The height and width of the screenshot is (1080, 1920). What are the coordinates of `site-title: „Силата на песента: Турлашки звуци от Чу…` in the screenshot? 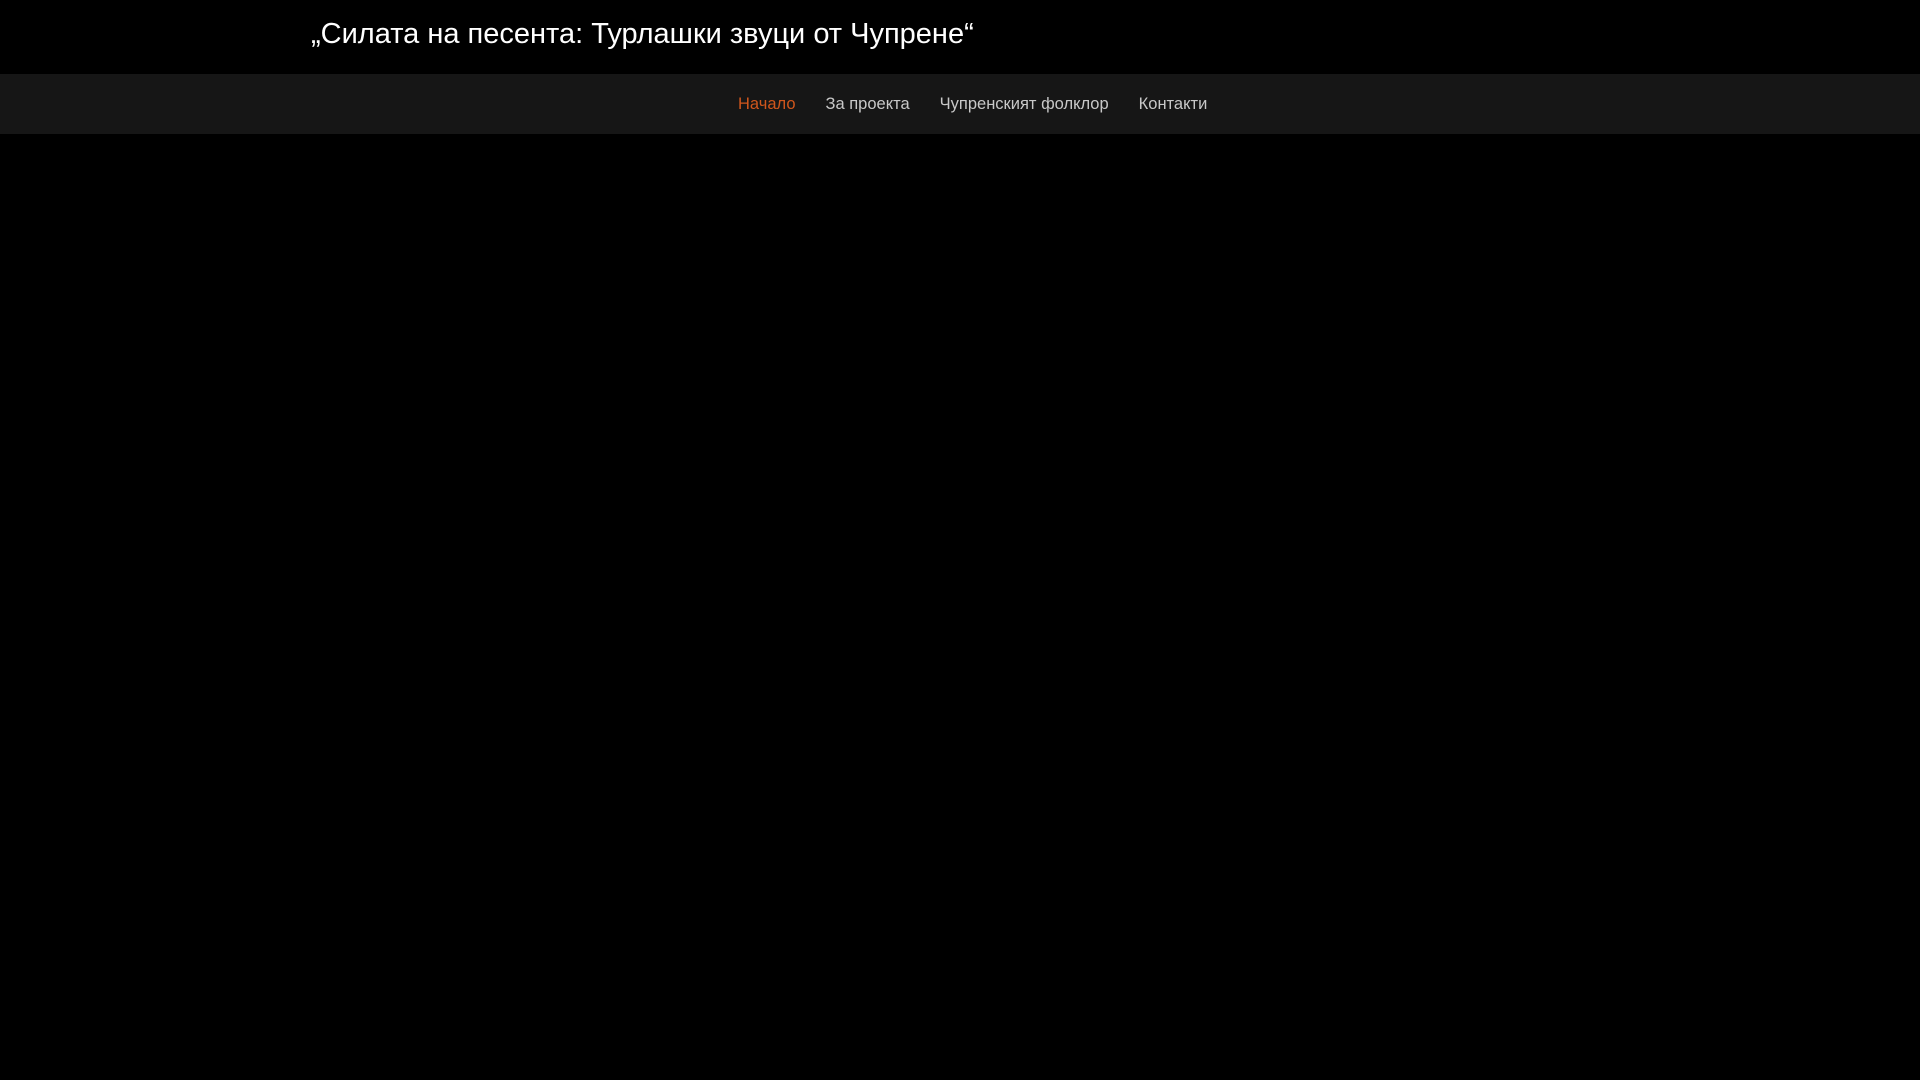 It's located at (642, 34).